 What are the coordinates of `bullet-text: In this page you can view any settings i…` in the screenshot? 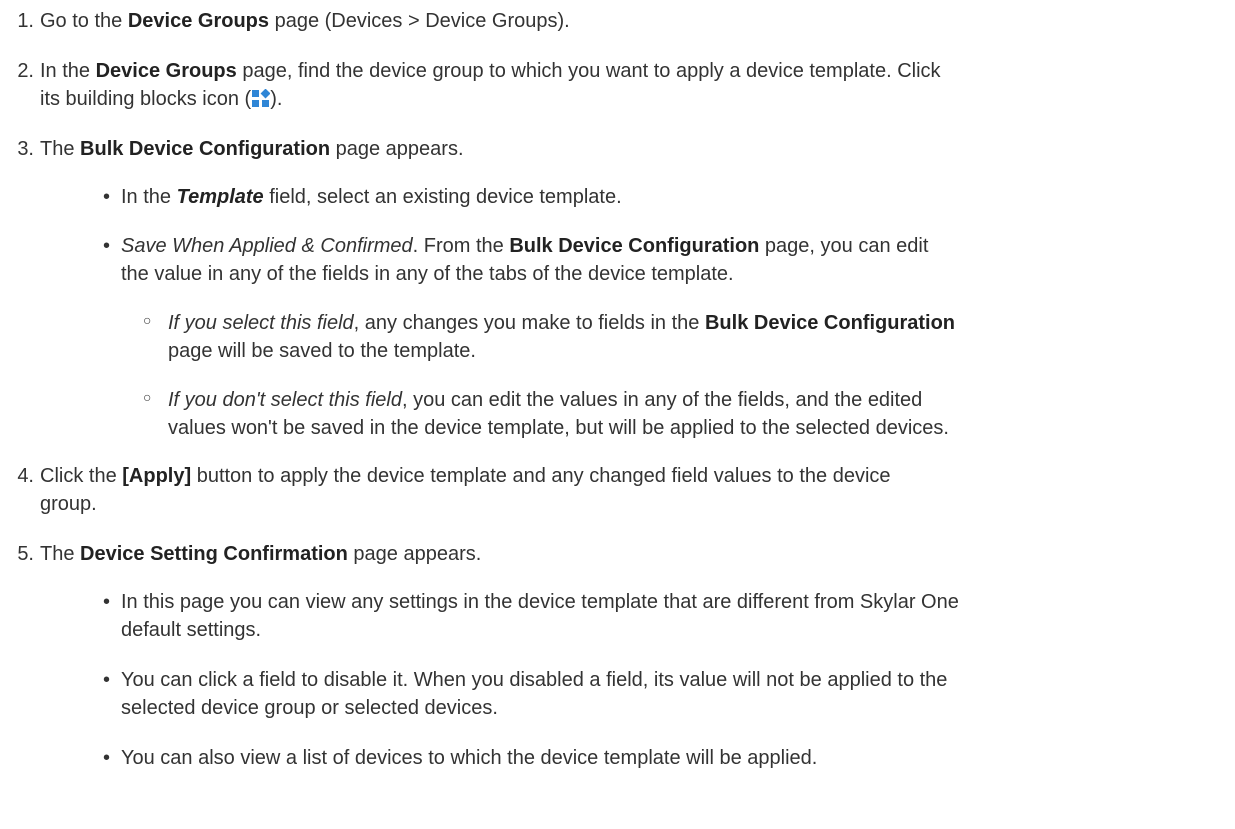 It's located at (540, 602).